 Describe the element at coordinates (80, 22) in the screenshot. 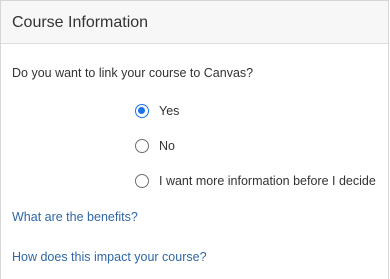

I see `panel-title: Course Information` at that location.